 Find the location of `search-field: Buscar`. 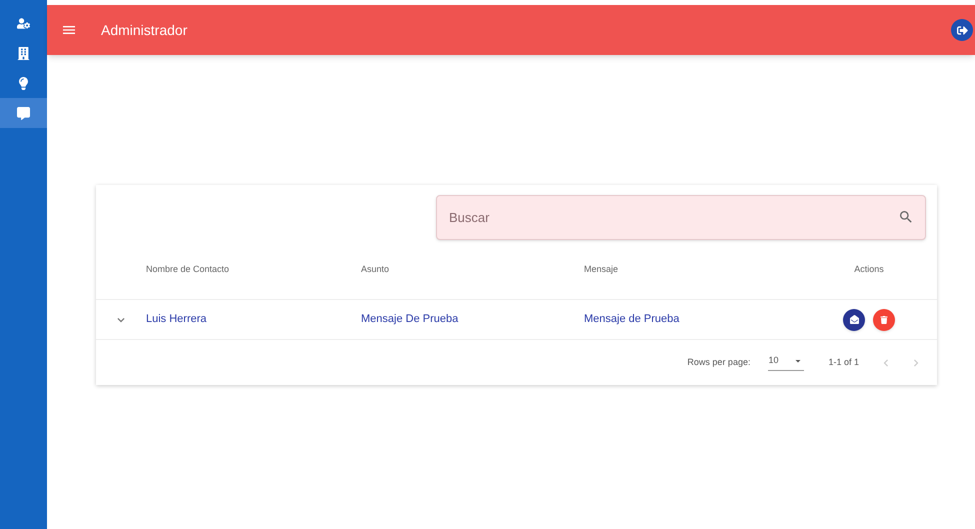

search-field: Buscar is located at coordinates (681, 217).